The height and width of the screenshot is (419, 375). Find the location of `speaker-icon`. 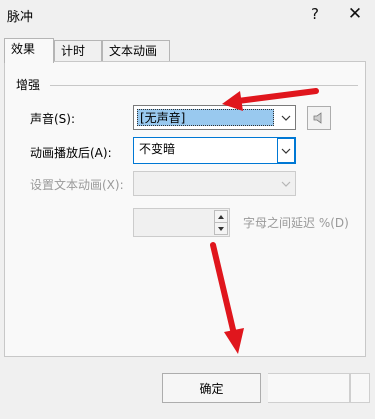

speaker-icon is located at coordinates (317, 118).